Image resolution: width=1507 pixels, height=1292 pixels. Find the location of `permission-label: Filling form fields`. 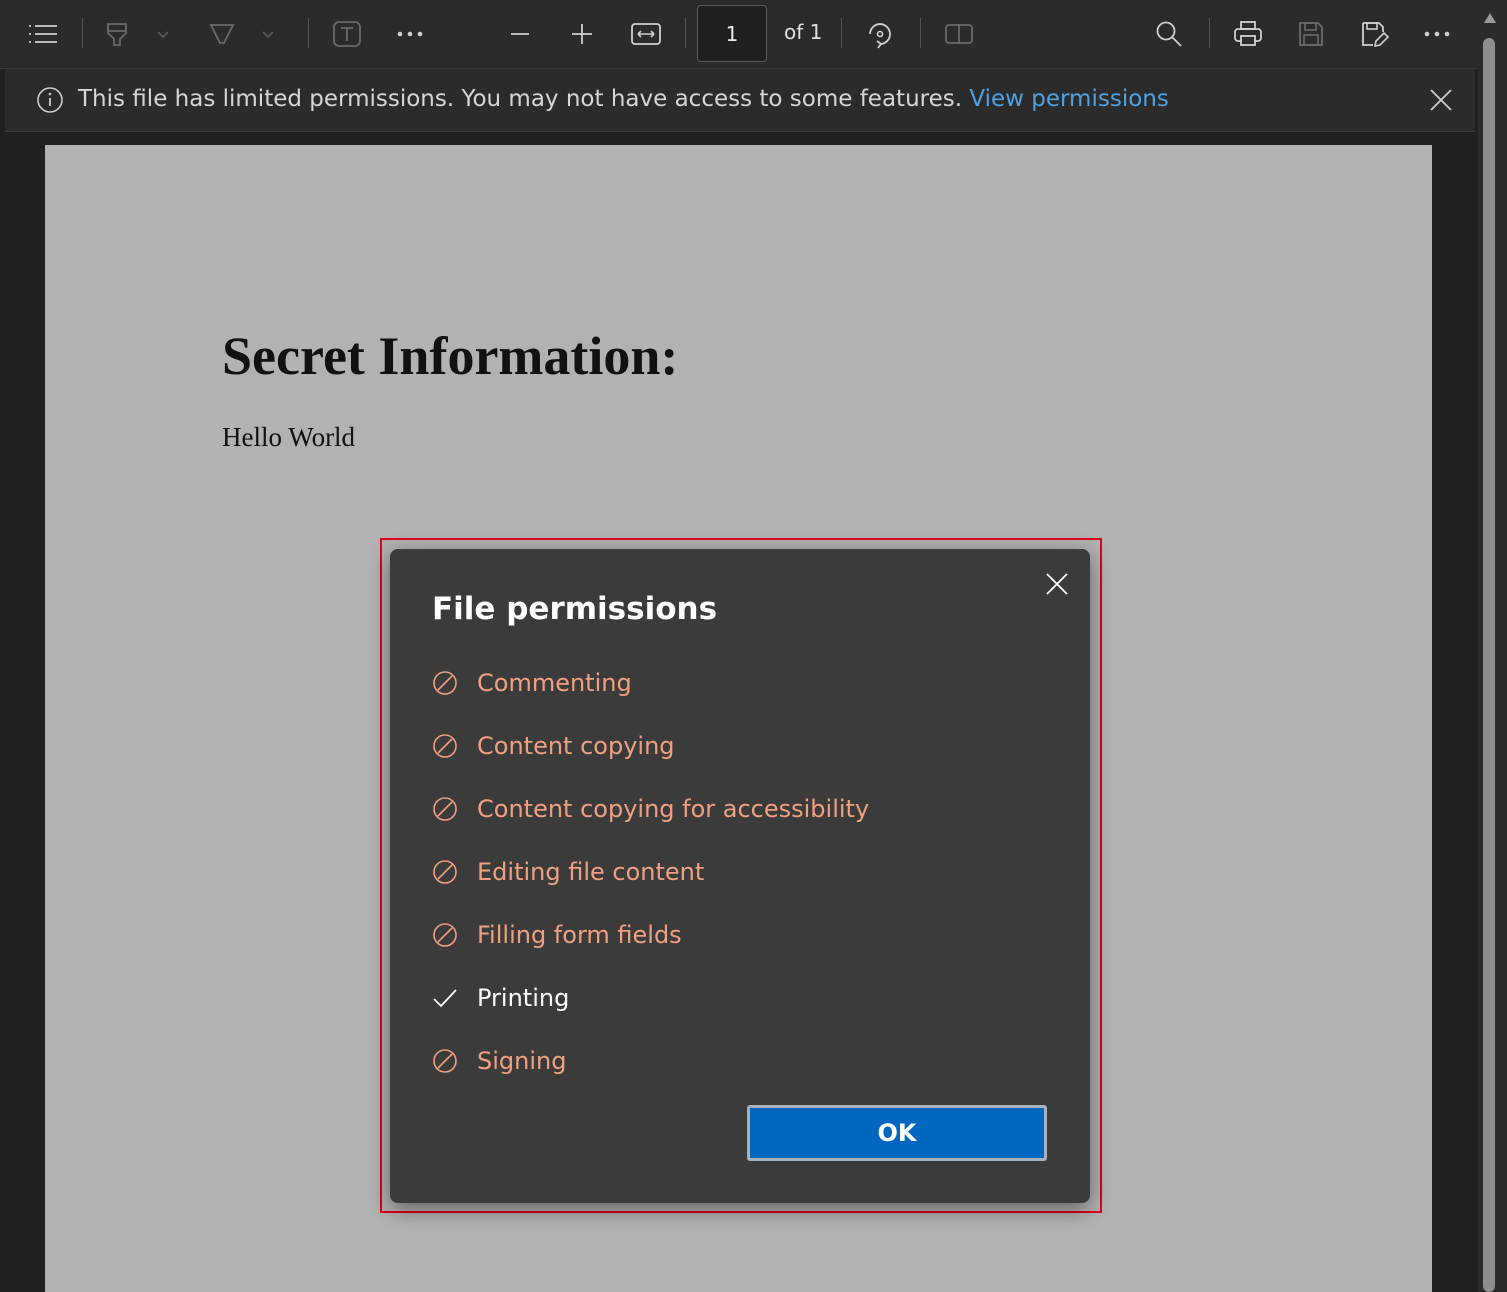

permission-label: Filling form fields is located at coordinates (579, 935).